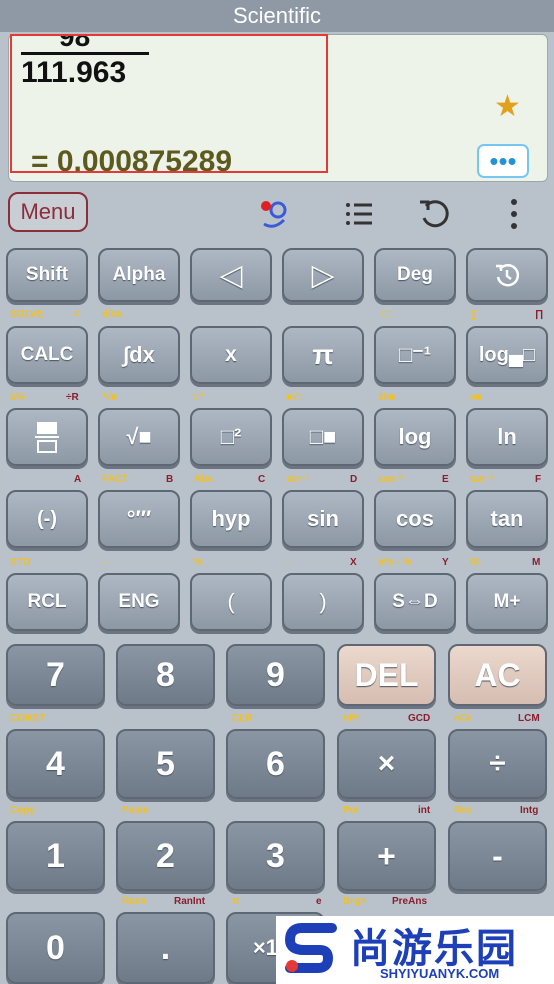 Image resolution: width=554 pixels, height=984 pixels. I want to click on label-b: B, so click(170, 479).